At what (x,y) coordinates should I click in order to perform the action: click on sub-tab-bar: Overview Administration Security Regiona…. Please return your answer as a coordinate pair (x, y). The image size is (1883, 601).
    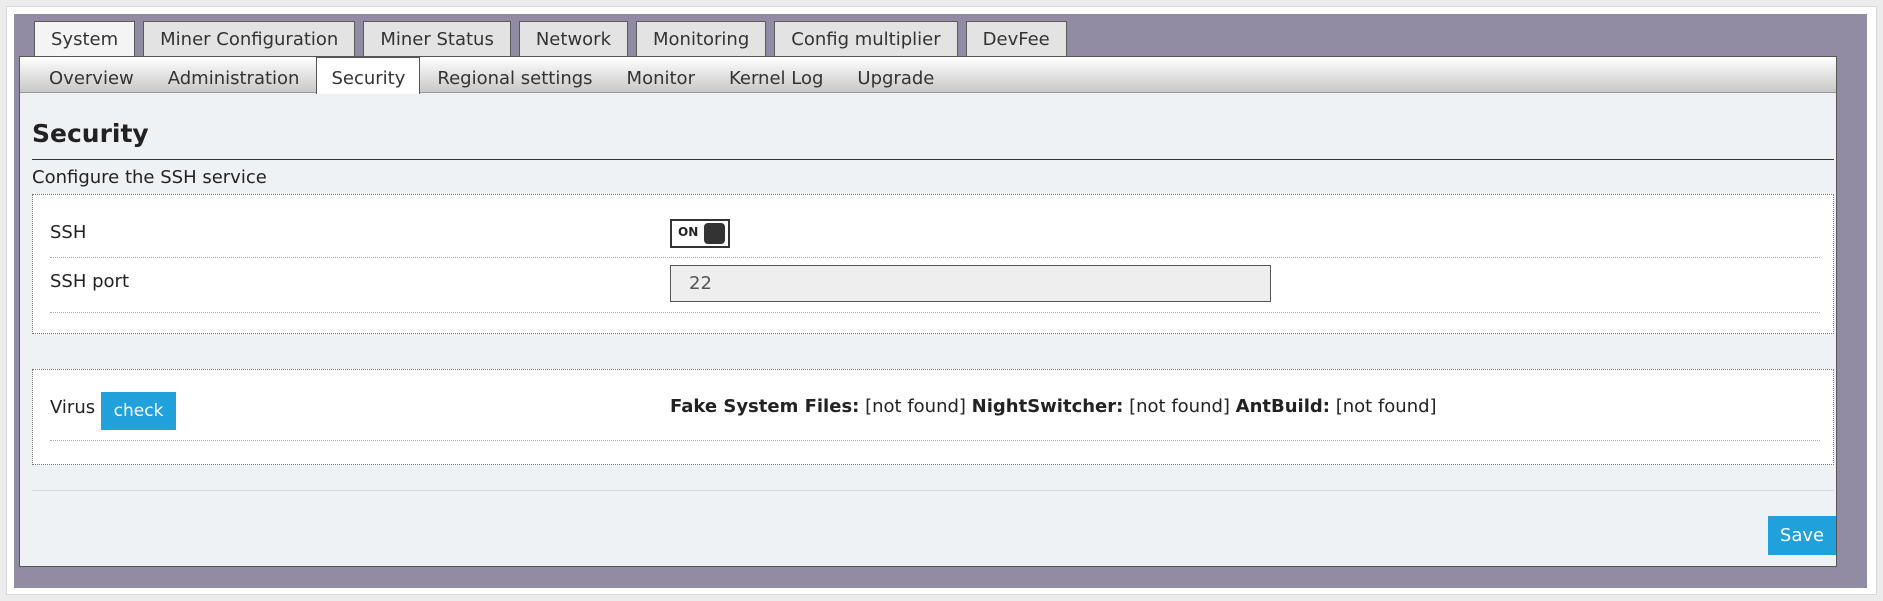
    Looking at the image, I should click on (928, 75).